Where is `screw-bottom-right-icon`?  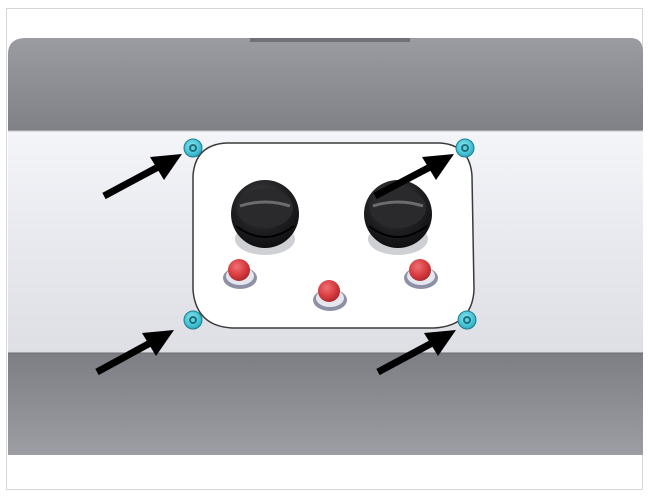 screw-bottom-right-icon is located at coordinates (467, 320).